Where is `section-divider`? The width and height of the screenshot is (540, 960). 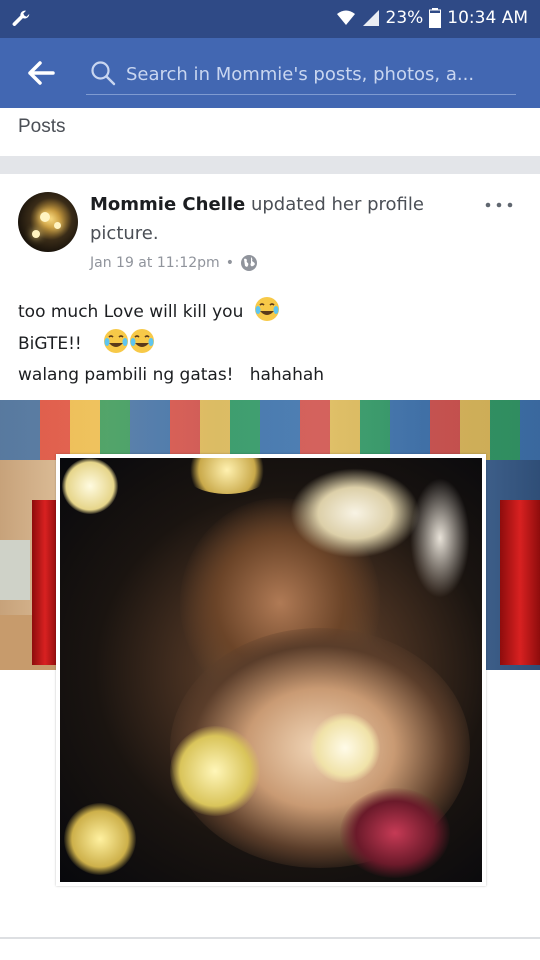 section-divider is located at coordinates (270, 165).